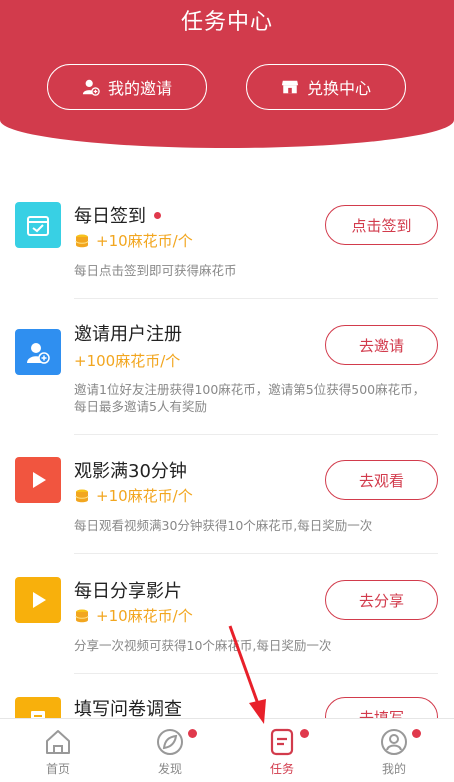 The image size is (454, 782). I want to click on tab-profile: 我的, so click(394, 754).